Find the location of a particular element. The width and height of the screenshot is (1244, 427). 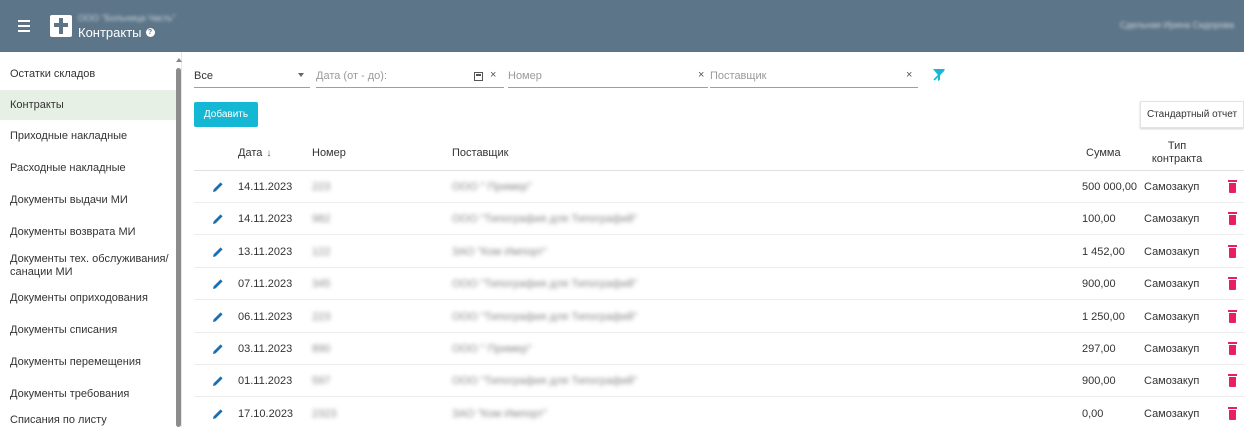

chevron-down-icon is located at coordinates (301, 75).